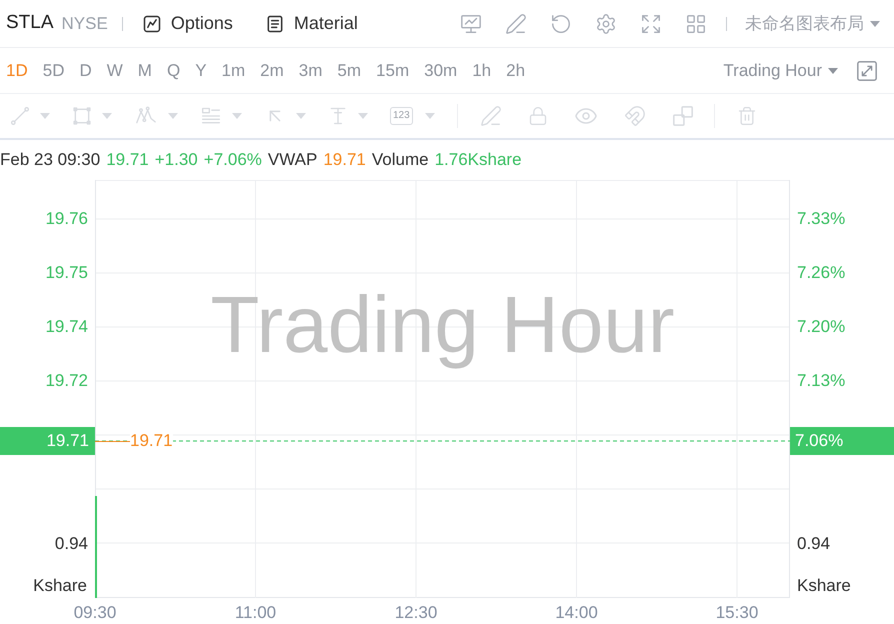 This screenshot has height=624, width=894. I want to click on period-tab: 3m, so click(310, 71).